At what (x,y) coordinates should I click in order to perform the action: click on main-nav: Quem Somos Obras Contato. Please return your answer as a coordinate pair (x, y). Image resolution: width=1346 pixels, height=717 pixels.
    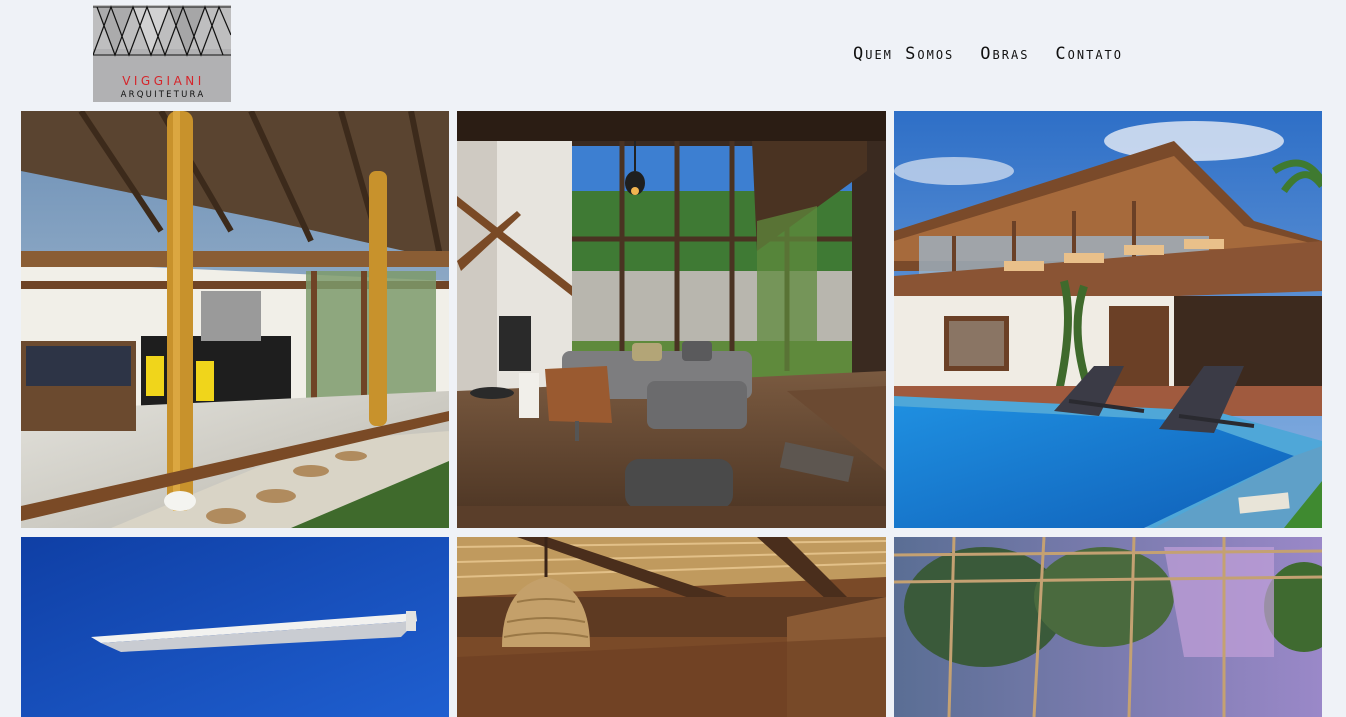
    Looking at the image, I should click on (988, 54).